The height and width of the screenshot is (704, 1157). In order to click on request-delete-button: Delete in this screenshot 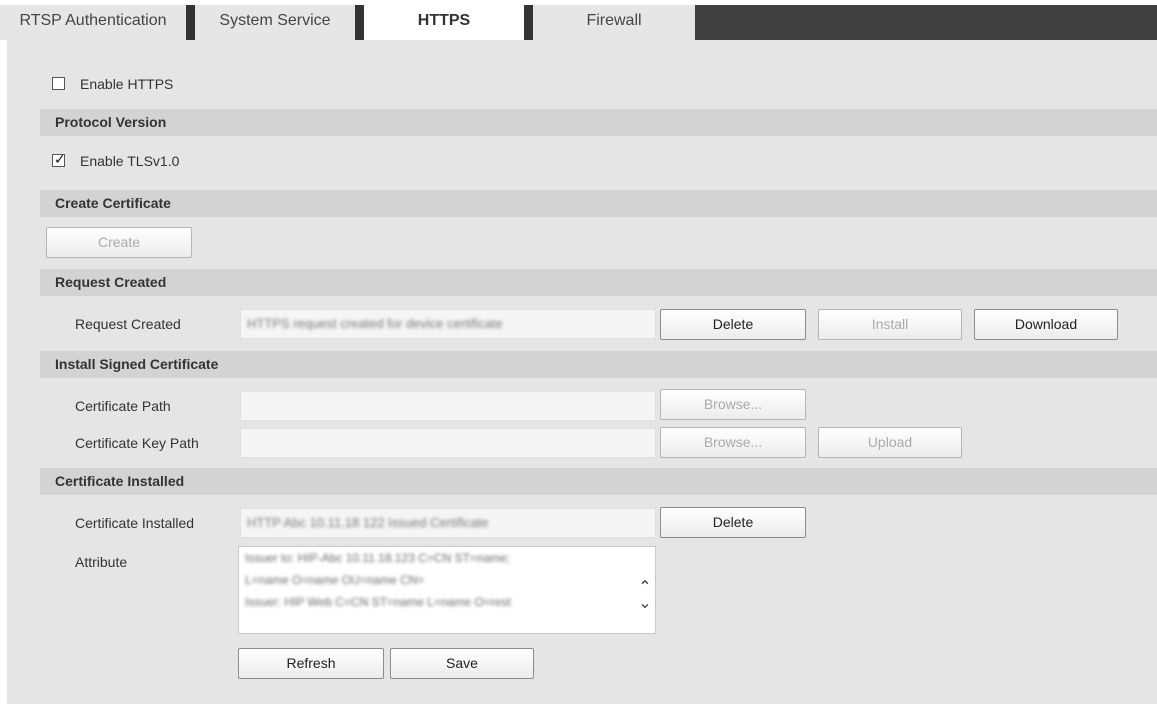, I will do `click(733, 324)`.